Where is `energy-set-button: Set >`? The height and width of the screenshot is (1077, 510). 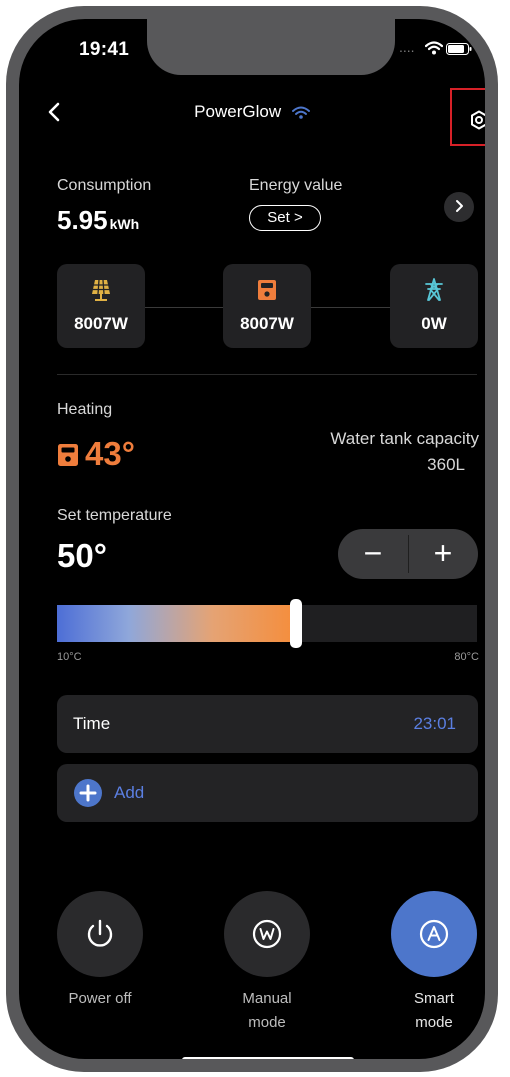 energy-set-button: Set > is located at coordinates (285, 218).